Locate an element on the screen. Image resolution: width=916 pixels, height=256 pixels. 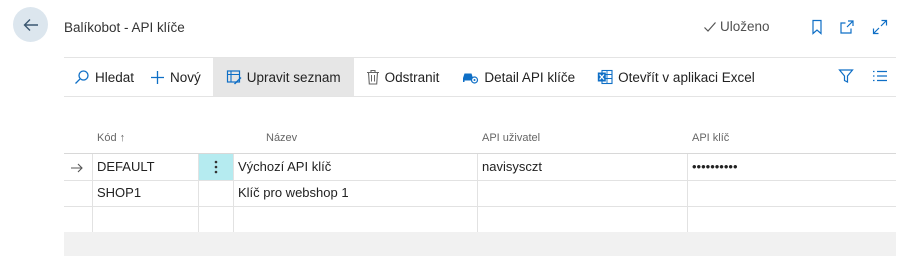
open-new-window-icon is located at coordinates (847, 27).